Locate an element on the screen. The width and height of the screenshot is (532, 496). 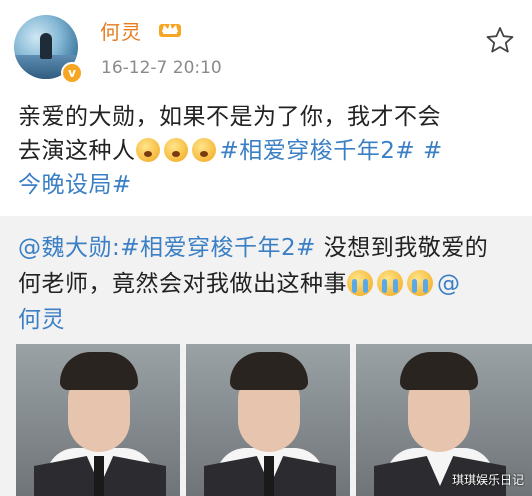
avatar-figure is located at coordinates (46, 46).